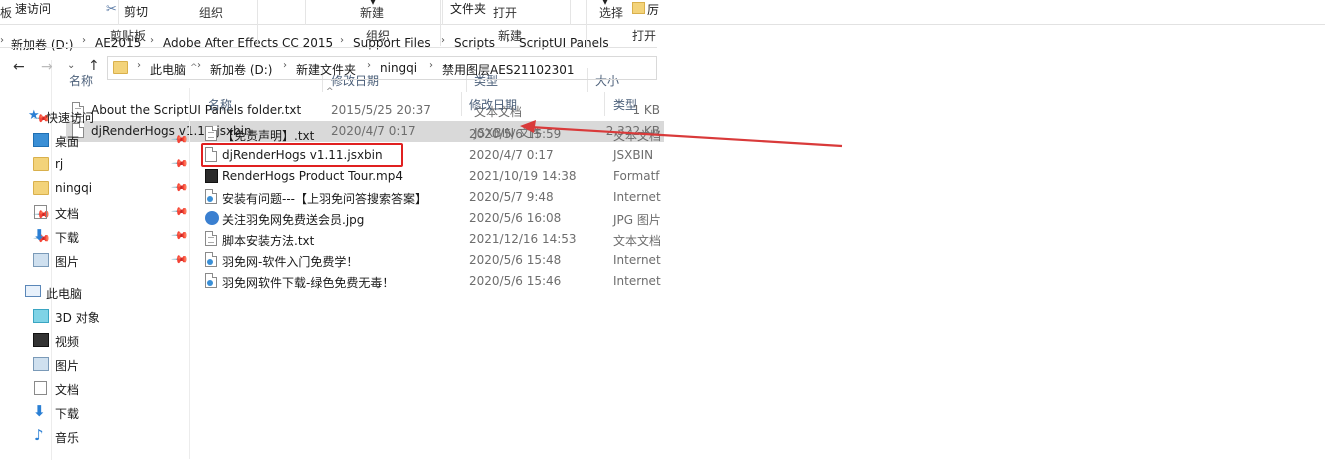 Image resolution: width=1325 pixels, height=460 pixels. I want to click on annotation-arrow, so click(681, 134).